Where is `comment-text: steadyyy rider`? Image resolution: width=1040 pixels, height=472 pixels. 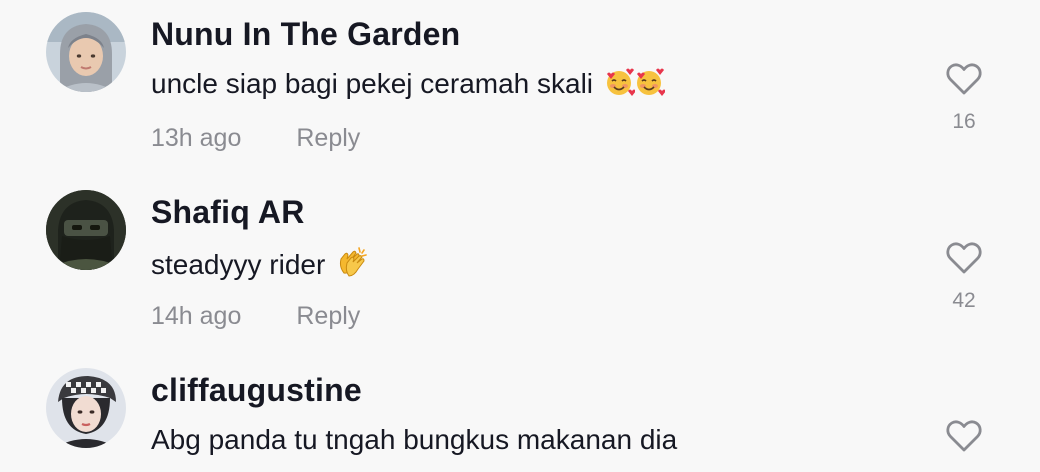
comment-text: steadyyy rider is located at coordinates (260, 265).